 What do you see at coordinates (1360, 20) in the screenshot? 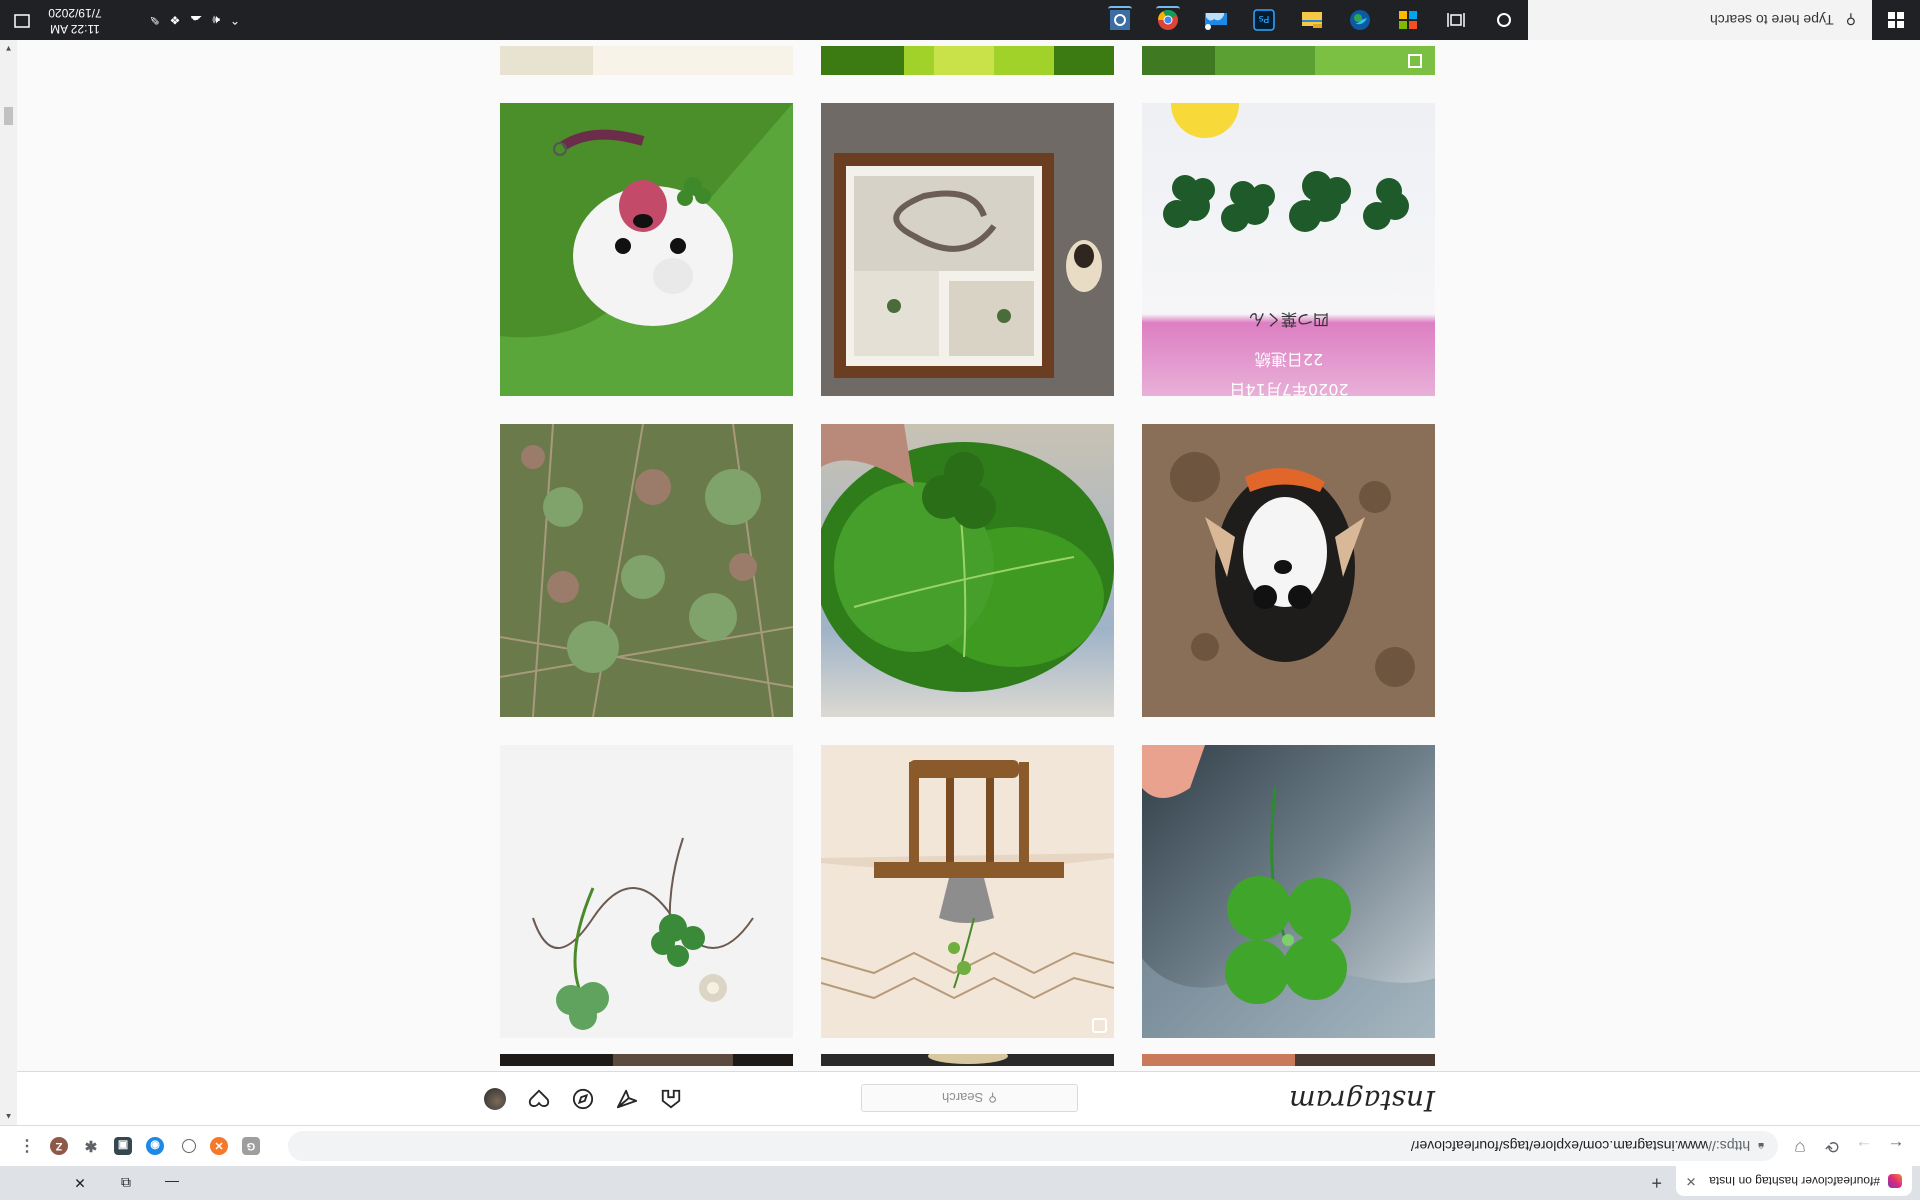
I see `edge-browser-icon` at bounding box center [1360, 20].